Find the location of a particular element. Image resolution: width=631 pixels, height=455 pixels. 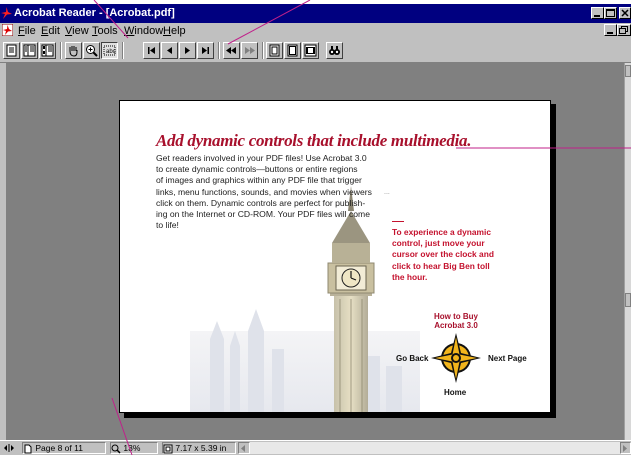

go-forward-icon is located at coordinates (250, 50).